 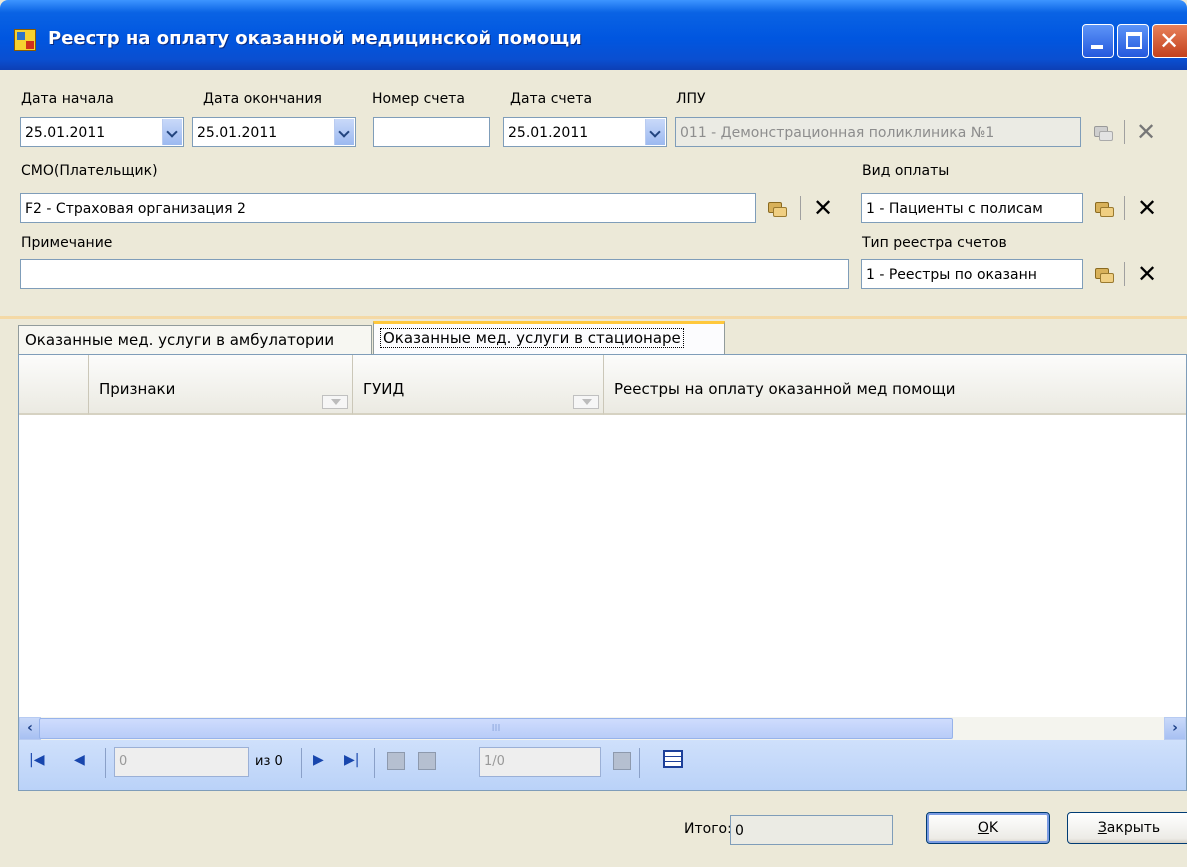 I want to click on start-date-label: Дата начала, so click(x=67, y=99).